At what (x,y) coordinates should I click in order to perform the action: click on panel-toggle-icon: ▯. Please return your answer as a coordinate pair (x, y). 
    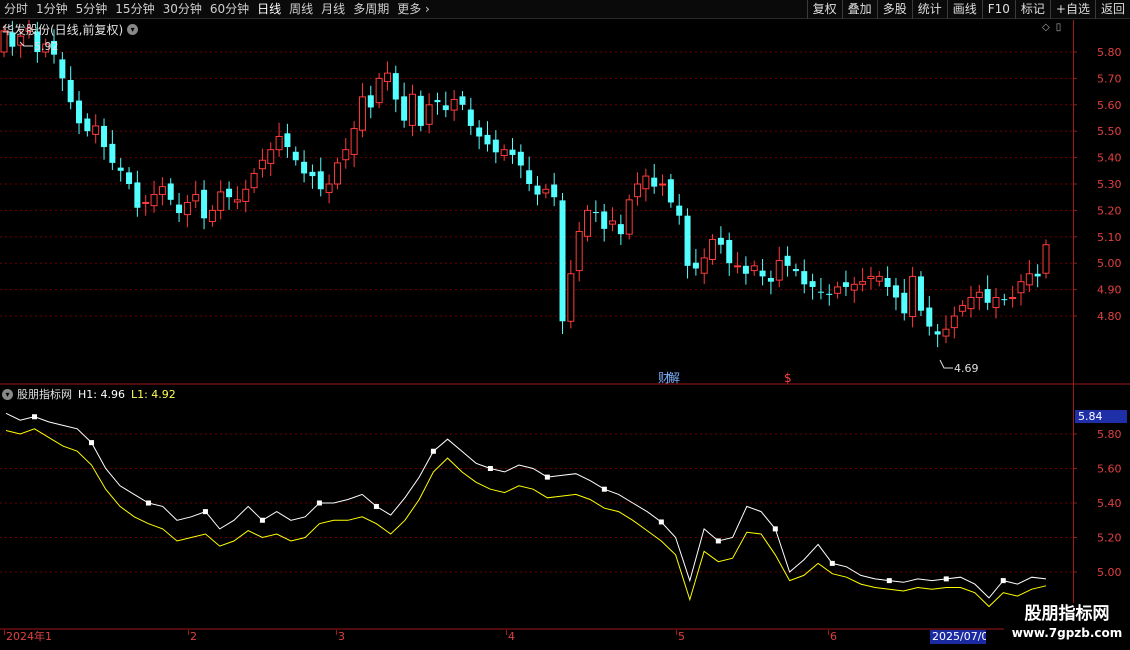
    Looking at the image, I should click on (1059, 27).